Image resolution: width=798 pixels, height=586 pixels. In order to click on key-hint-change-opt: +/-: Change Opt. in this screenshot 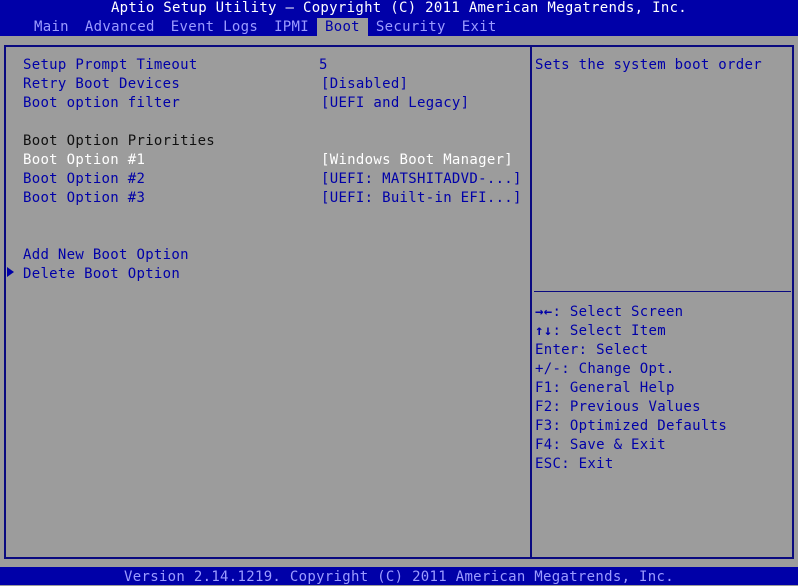, I will do `click(605, 369)`.